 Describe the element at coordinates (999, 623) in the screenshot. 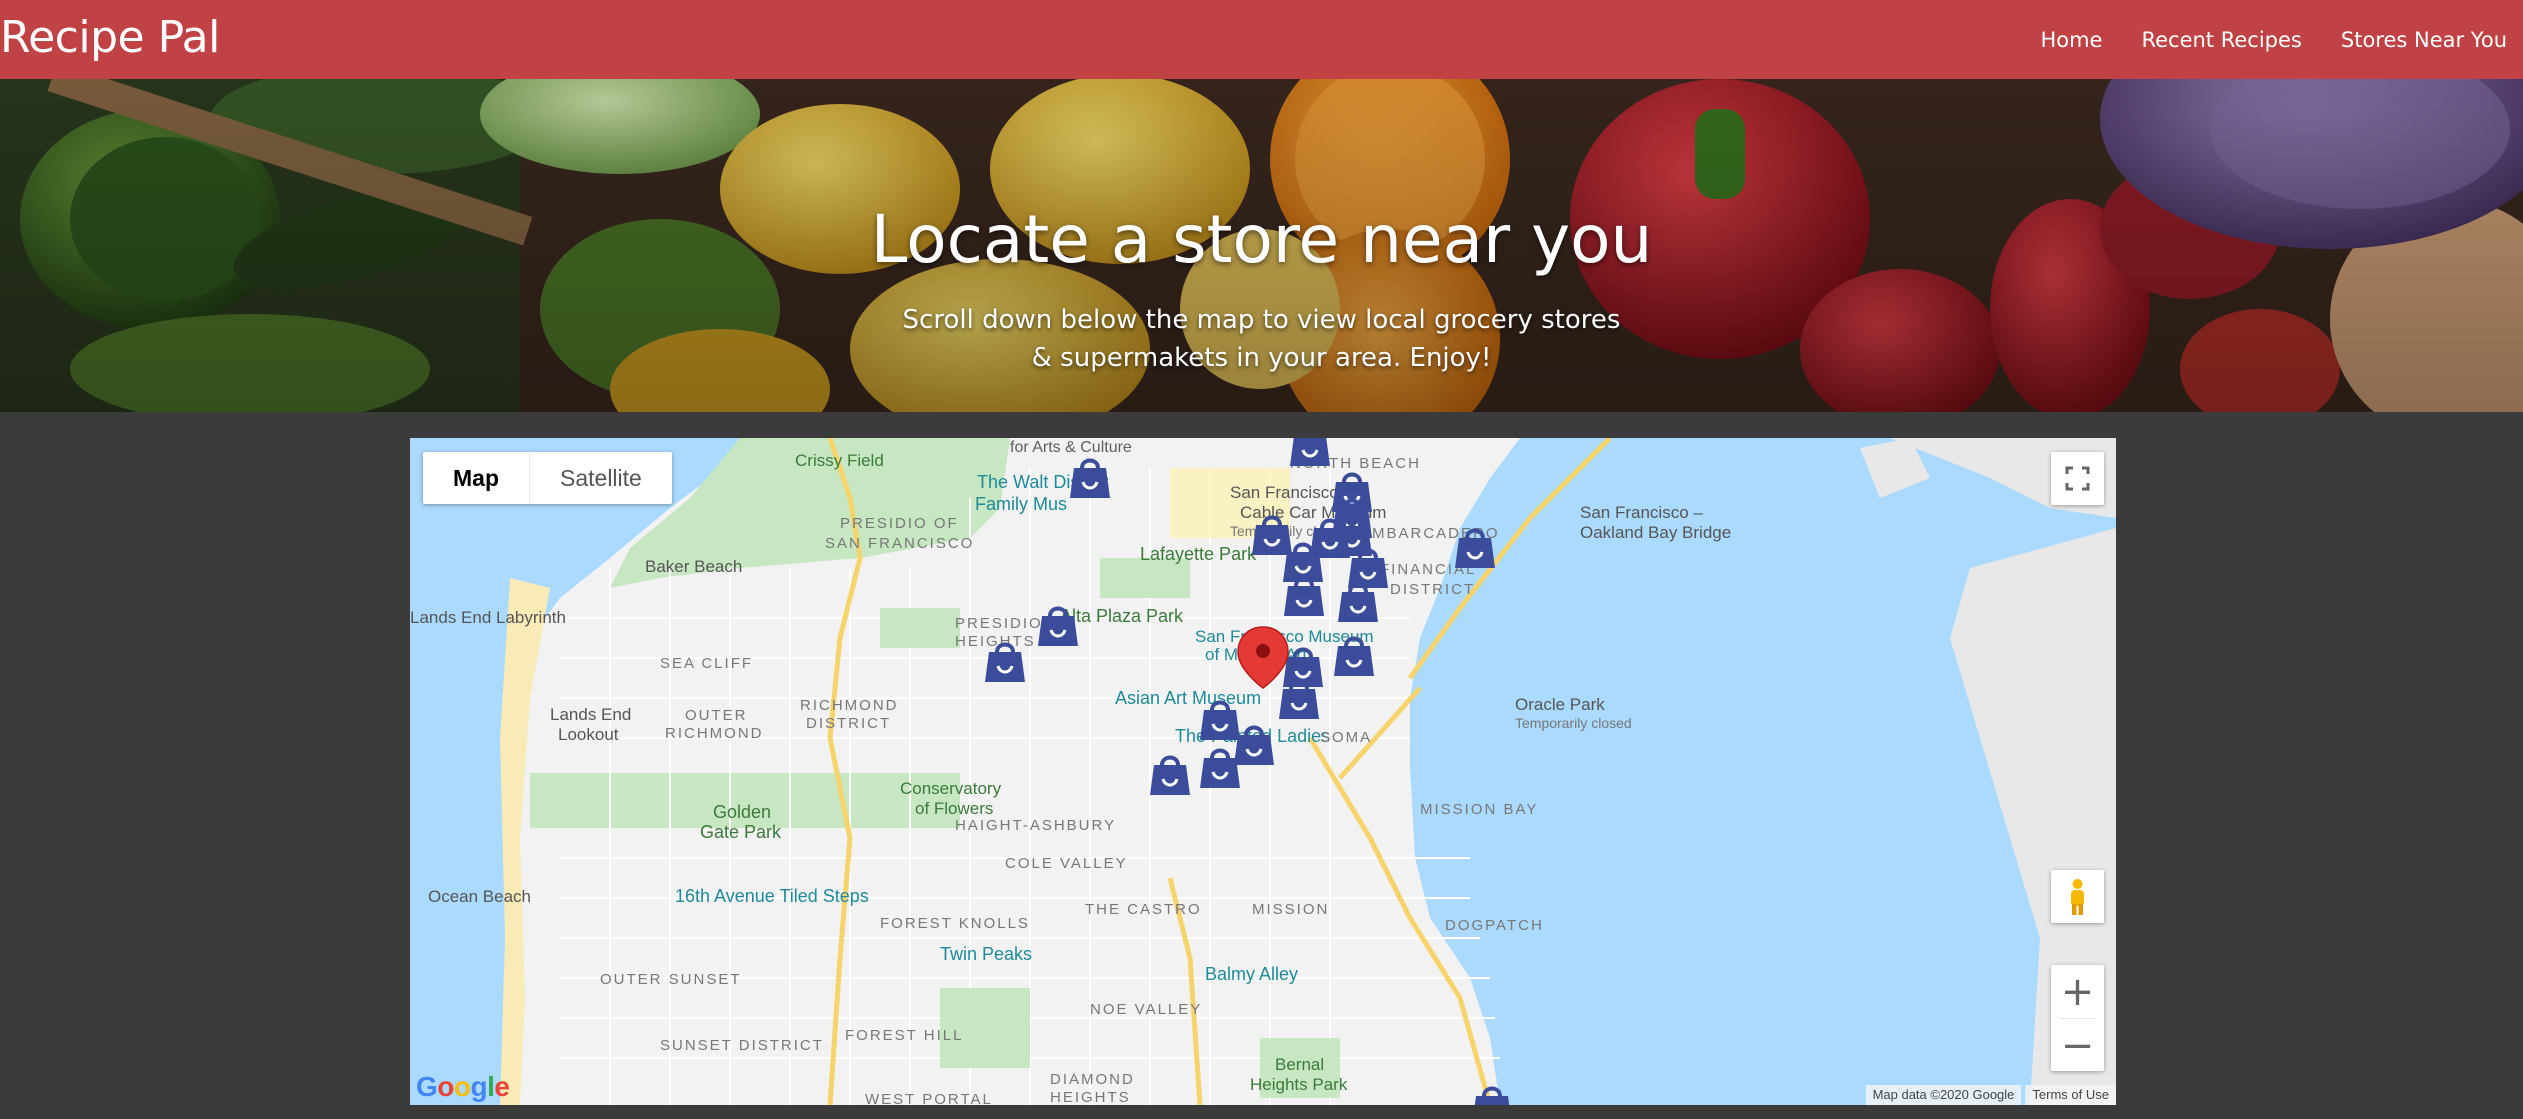

I see `map-label: PRESIDIO` at that location.